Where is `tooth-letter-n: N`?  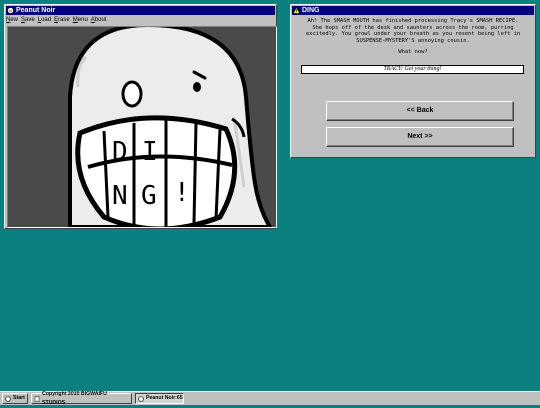 tooth-letter-n: N is located at coordinates (120, 196).